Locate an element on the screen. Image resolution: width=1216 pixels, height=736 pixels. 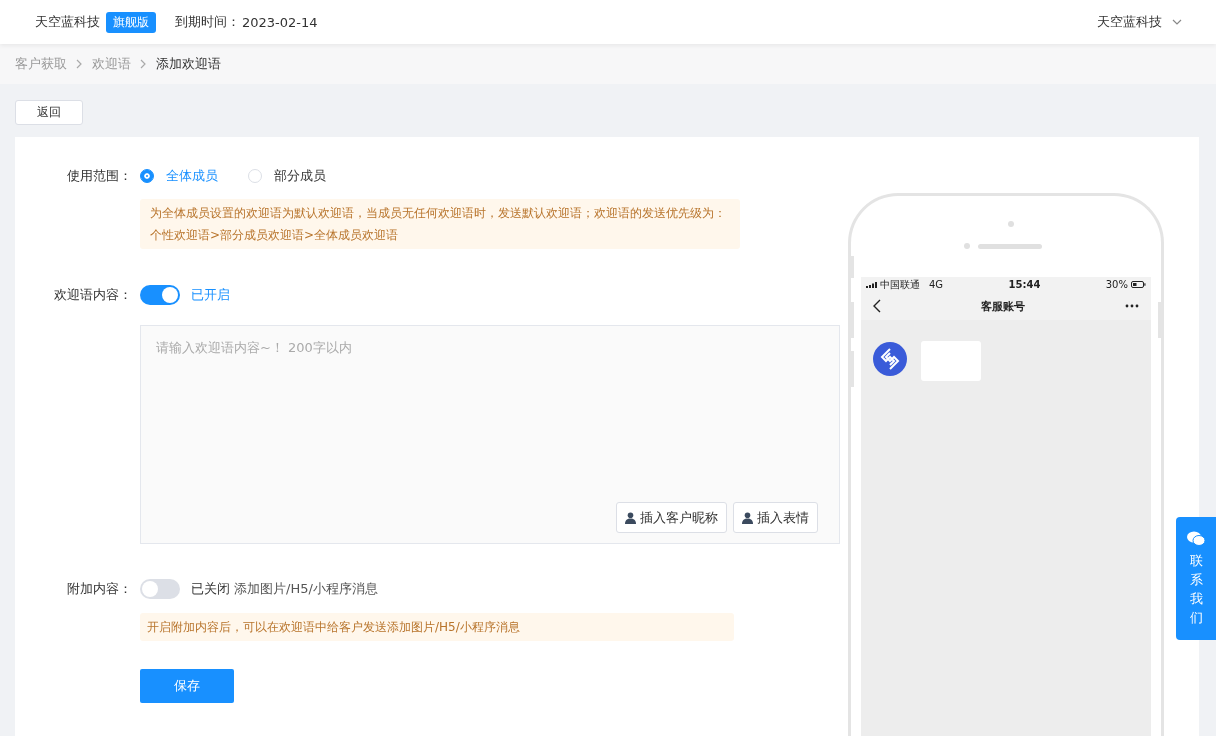
speaker-grill is located at coordinates (1010, 246).